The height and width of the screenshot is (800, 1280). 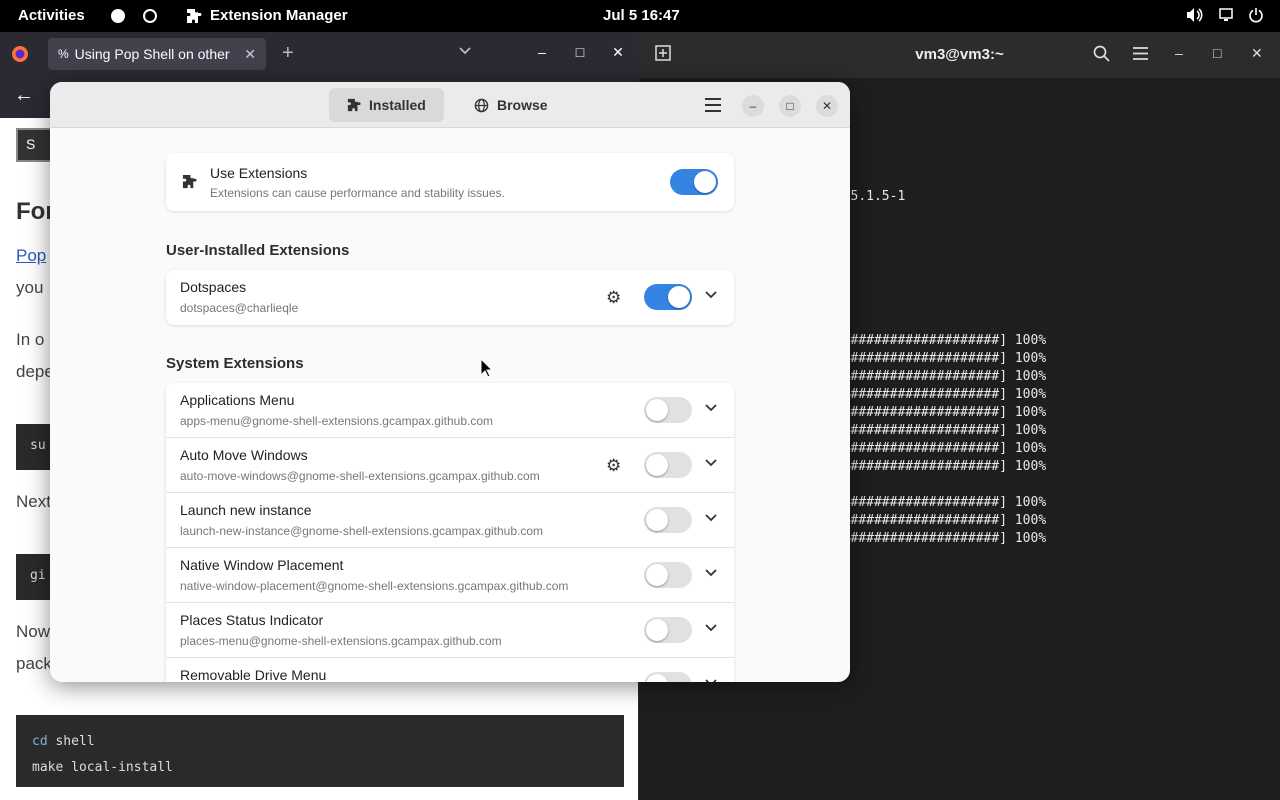 I want to click on terminal-title: vm3@vm3:~, so click(x=959, y=54).